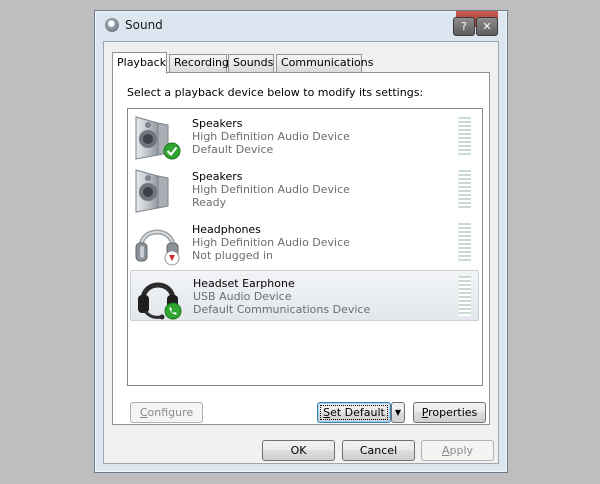 The width and height of the screenshot is (600, 484). What do you see at coordinates (139, 63) in the screenshot?
I see `tab-playback: Playback` at bounding box center [139, 63].